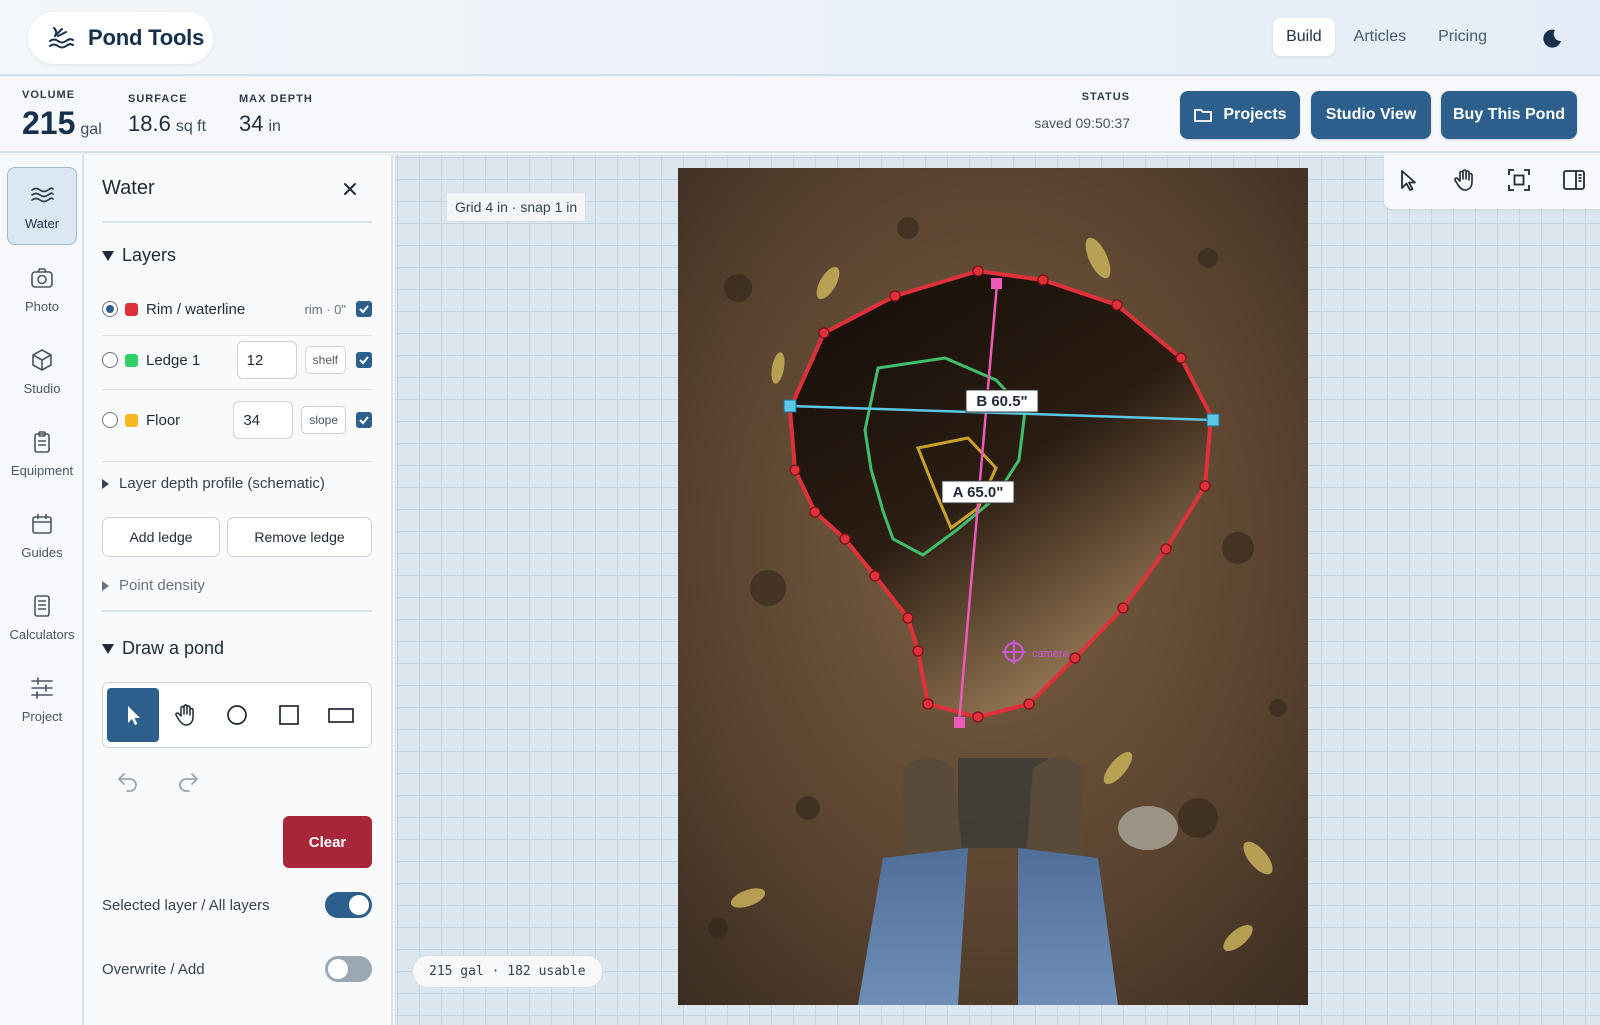 This screenshot has width=1600, height=1025. Describe the element at coordinates (173, 360) in the screenshot. I see `layer-name: Ledge 1` at that location.